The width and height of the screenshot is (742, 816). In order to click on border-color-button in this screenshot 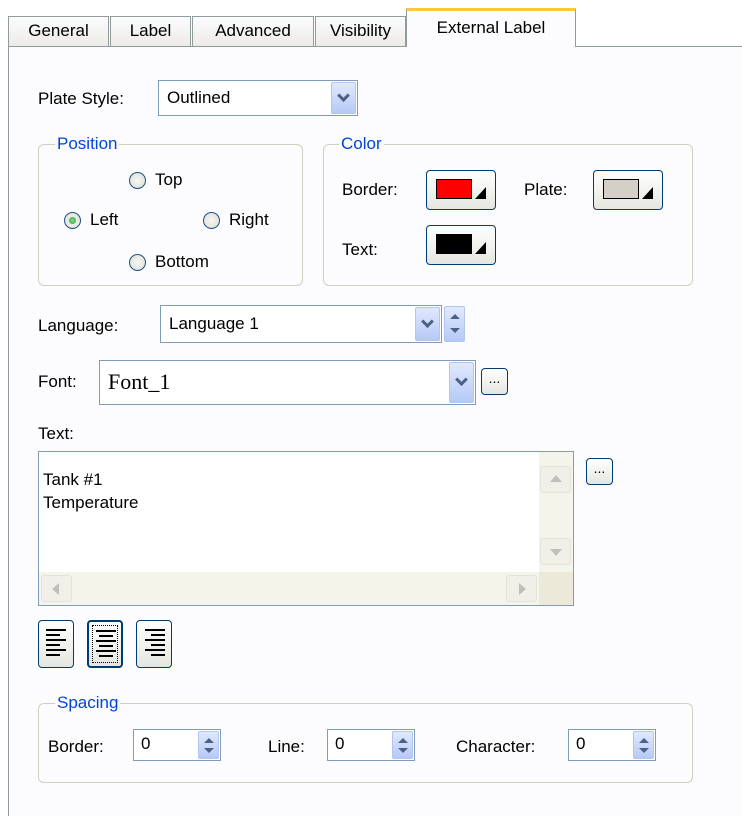, I will do `click(461, 190)`.